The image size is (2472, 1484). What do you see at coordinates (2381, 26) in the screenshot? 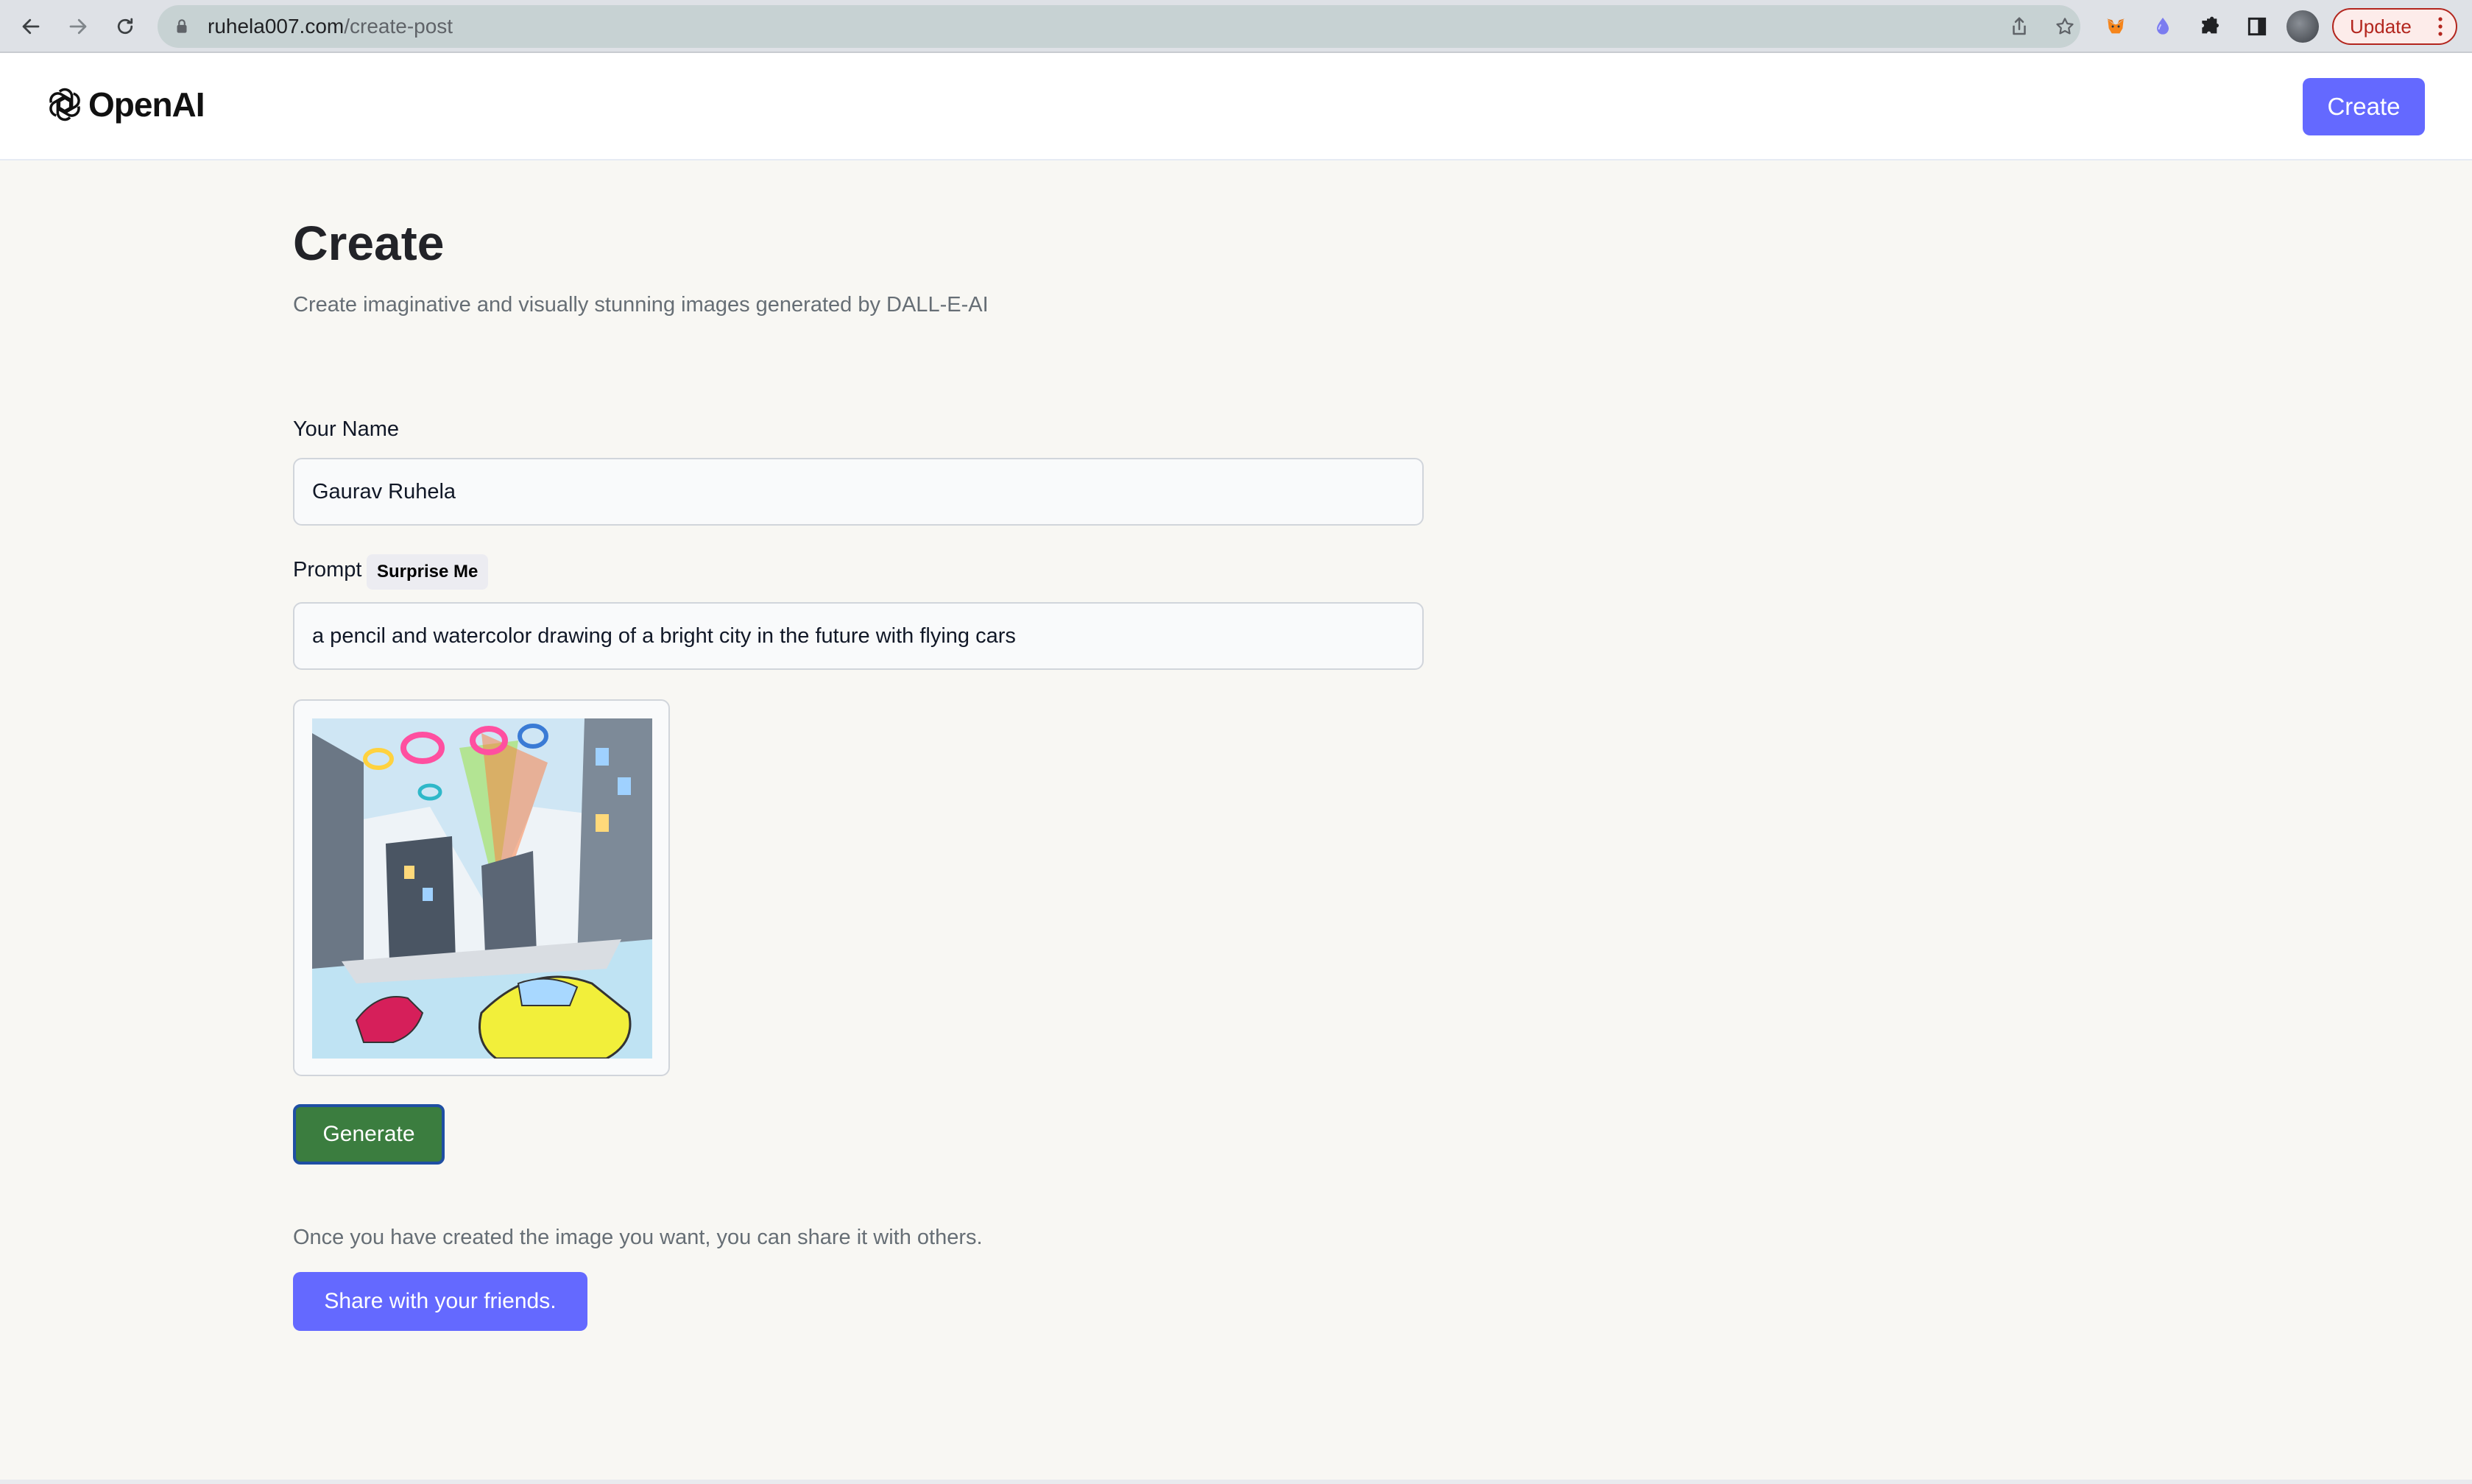
I see `update-label: Update` at bounding box center [2381, 26].